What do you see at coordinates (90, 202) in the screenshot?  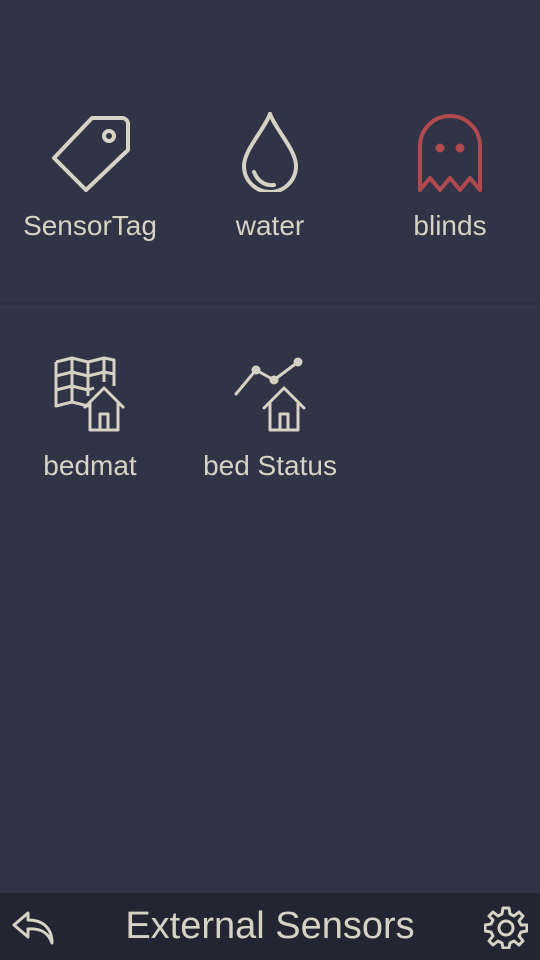 I see `tile-sensortag: SensorTag` at bounding box center [90, 202].